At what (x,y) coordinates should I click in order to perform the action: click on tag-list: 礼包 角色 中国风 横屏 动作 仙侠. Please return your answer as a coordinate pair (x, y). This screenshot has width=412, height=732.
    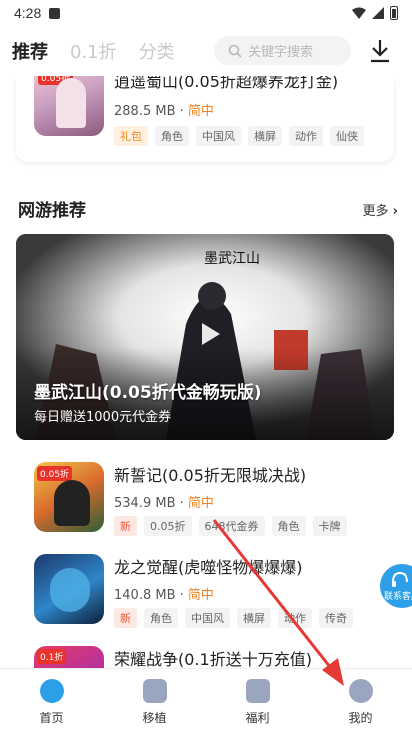
    Looking at the image, I should click on (239, 136).